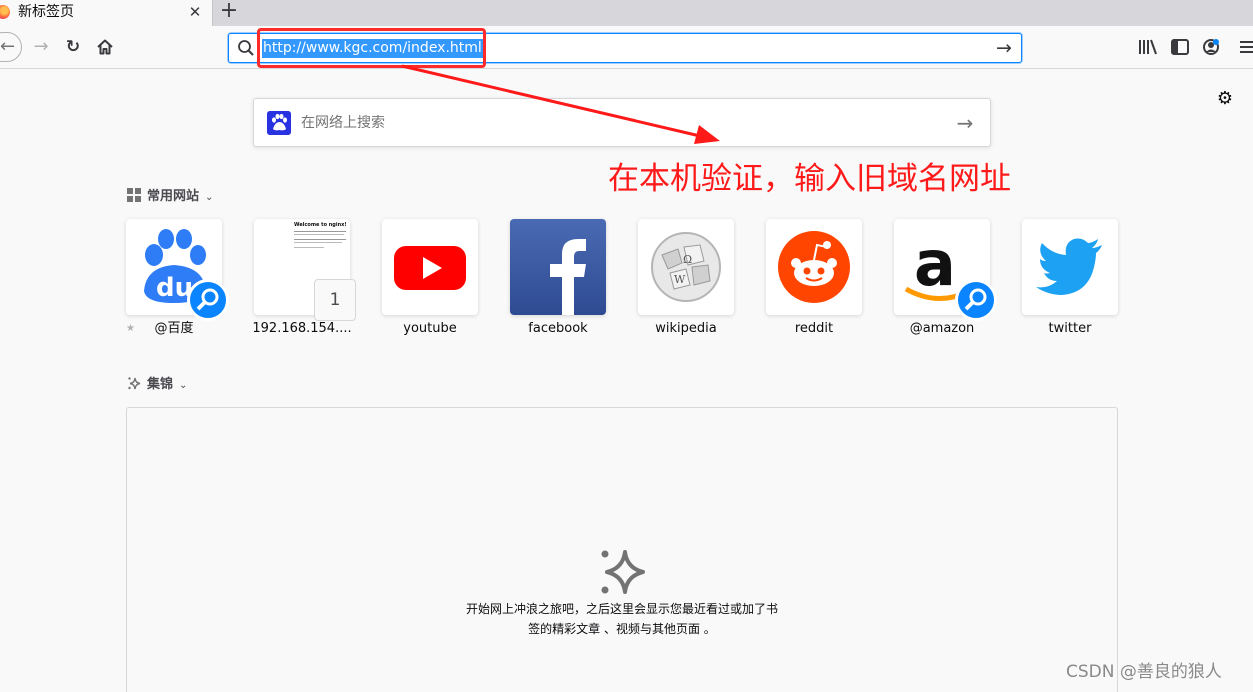 This screenshot has height=692, width=1253. I want to click on tab-strip: 新标签页 ✕ +, so click(626, 13).